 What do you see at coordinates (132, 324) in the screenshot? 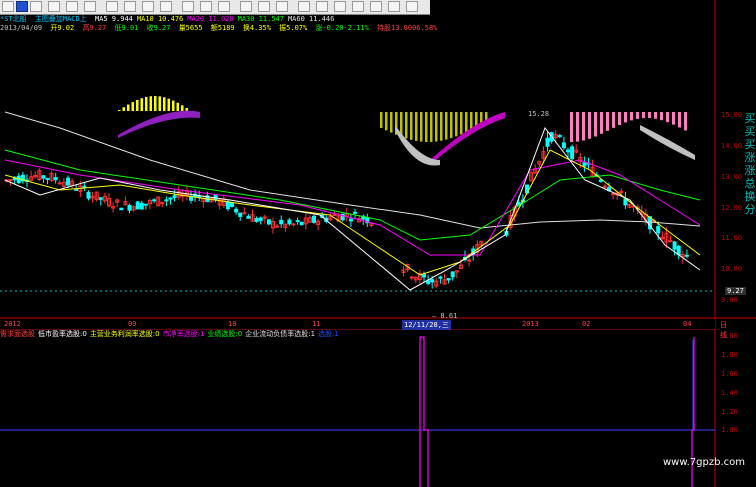
I see `time-tick: 09` at bounding box center [132, 324].